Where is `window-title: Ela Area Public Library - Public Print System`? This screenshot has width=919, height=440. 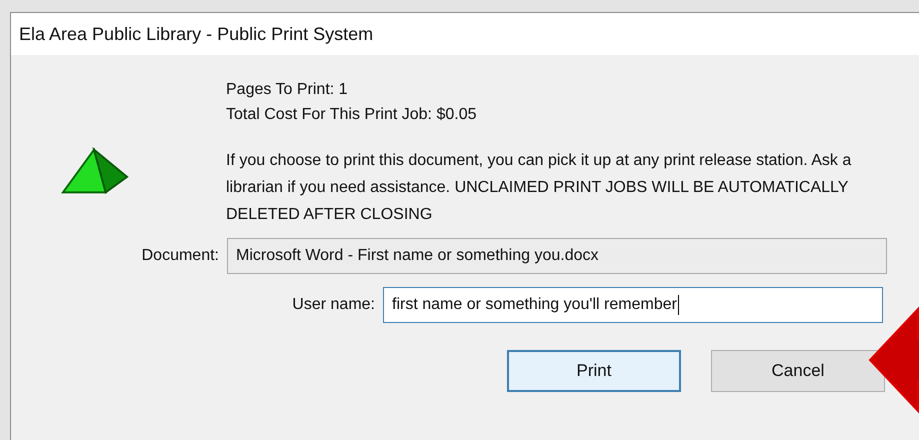 window-title: Ela Area Public Library - Public Print System is located at coordinates (196, 34).